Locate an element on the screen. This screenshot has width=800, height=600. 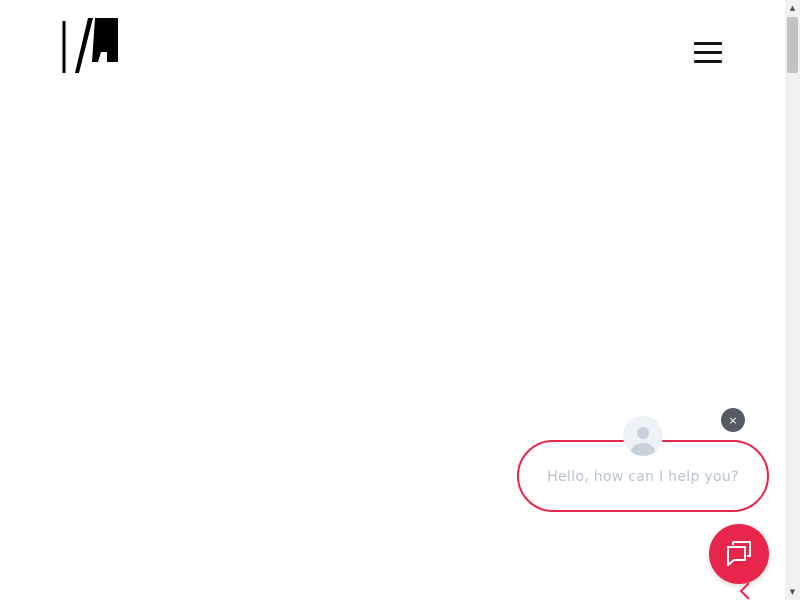
chat-greeting-text: Hello, how can I help you? is located at coordinates (643, 477).